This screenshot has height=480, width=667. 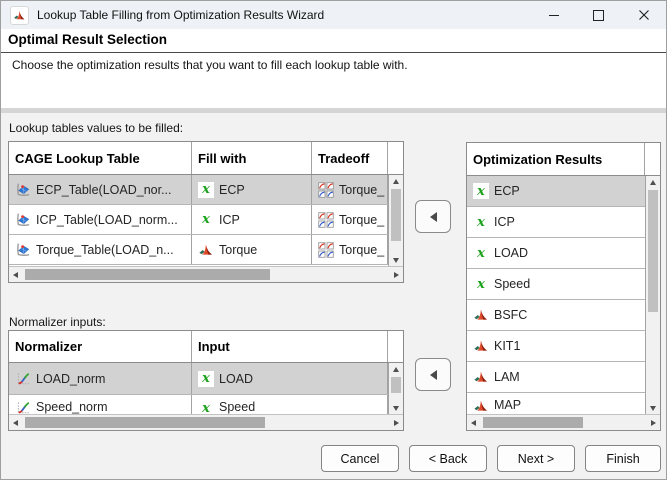 What do you see at coordinates (563, 191) in the screenshot?
I see `list-item: x ECP` at bounding box center [563, 191].